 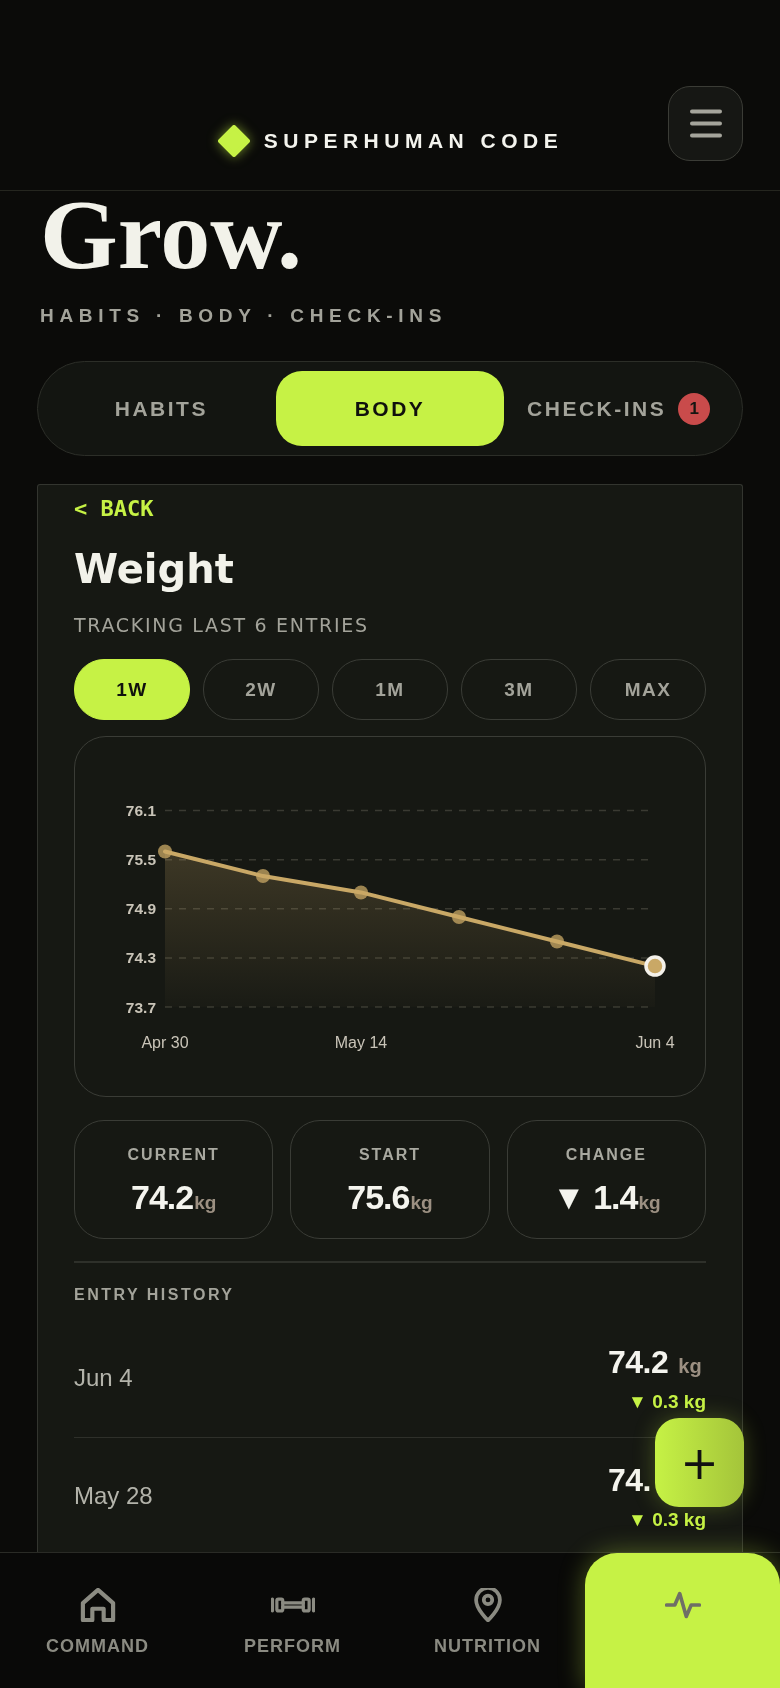 I want to click on page-title: Grow., so click(x=171, y=235).